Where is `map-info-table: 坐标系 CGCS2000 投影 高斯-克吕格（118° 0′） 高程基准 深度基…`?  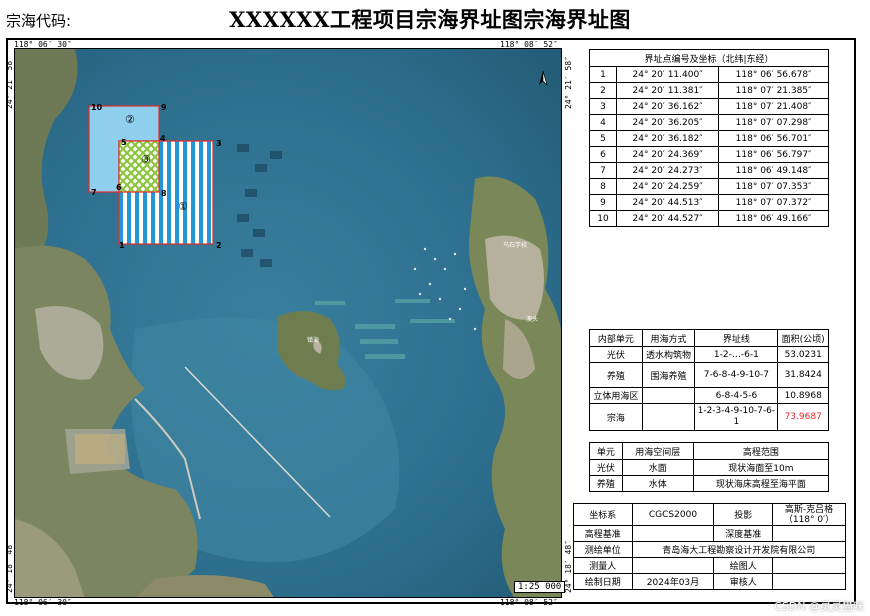 map-info-table: 坐标系 CGCS2000 投影 高斯-克吕格（118° 0′） 高程基准 深度基… is located at coordinates (710, 546).